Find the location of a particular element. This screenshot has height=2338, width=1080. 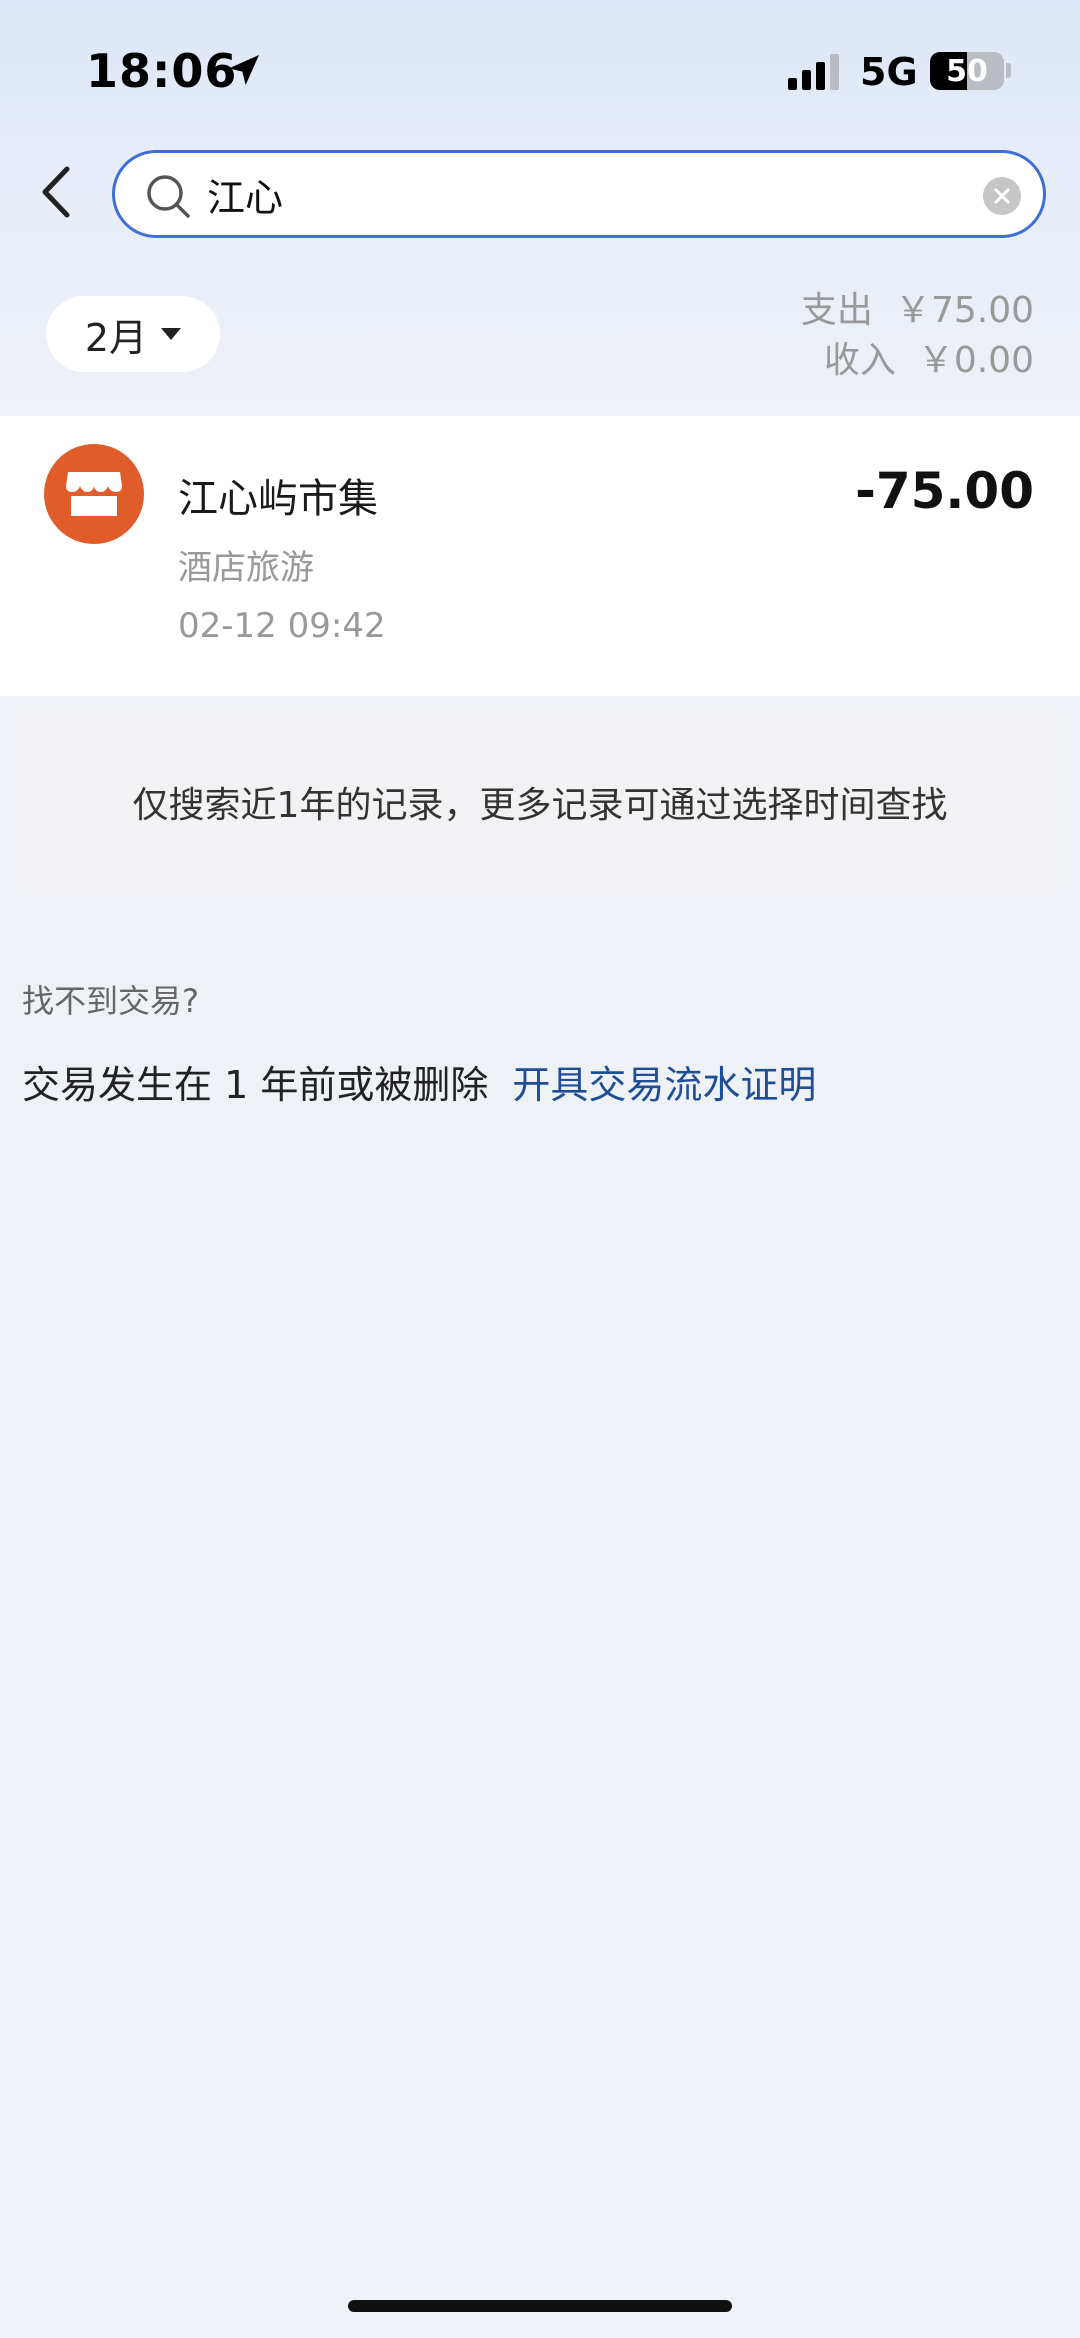

merchant-name: 江心屿市集 is located at coordinates (278, 499).